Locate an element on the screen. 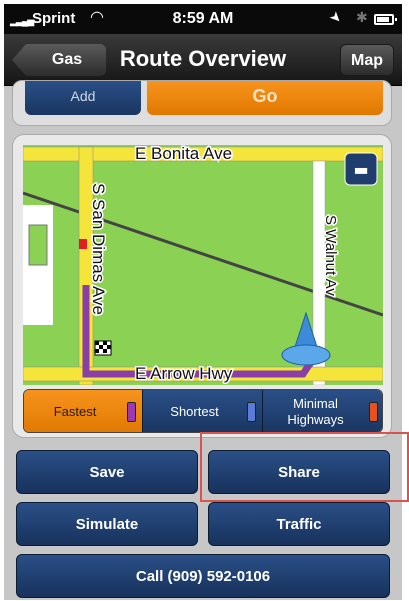  save-button: Save is located at coordinates (107, 472).